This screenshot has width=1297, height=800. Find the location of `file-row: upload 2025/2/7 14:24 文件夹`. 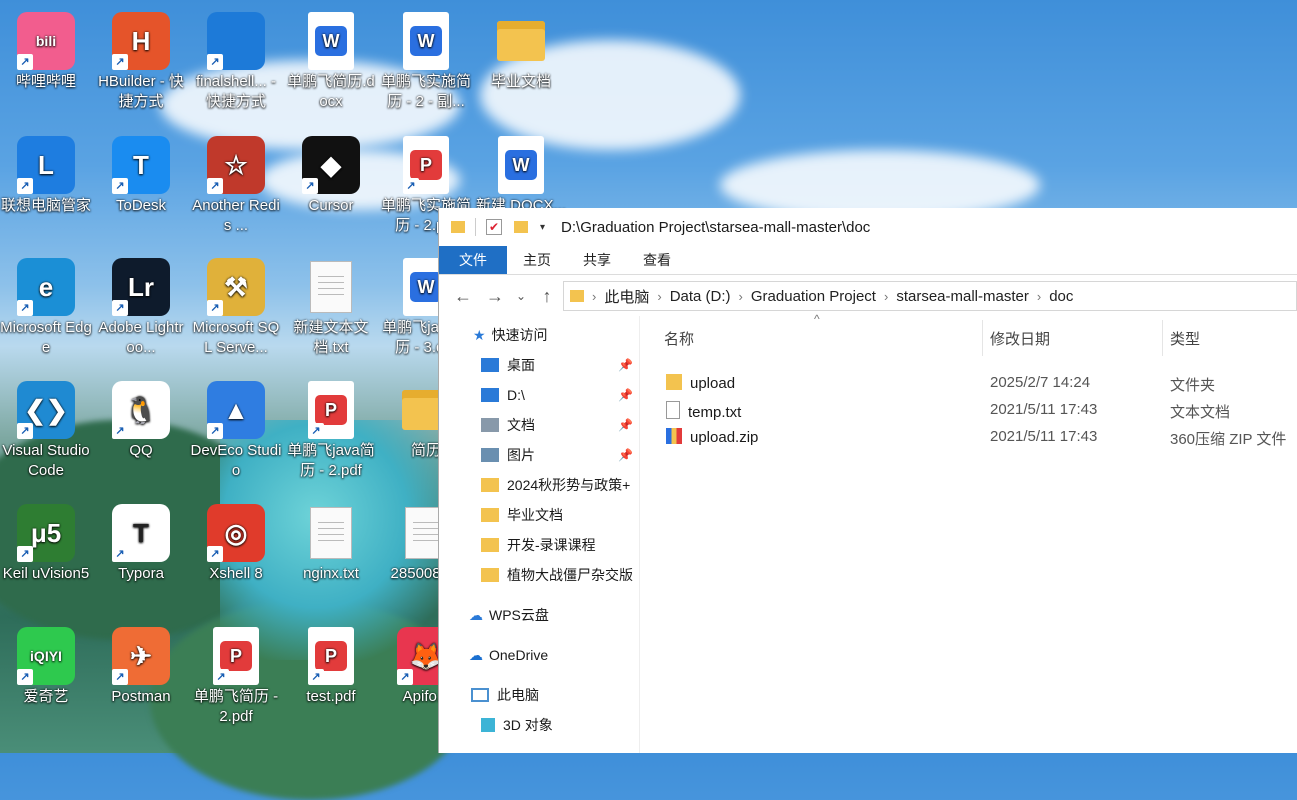

file-row: upload 2025/2/7 14:24 文件夹 is located at coordinates (968, 383).